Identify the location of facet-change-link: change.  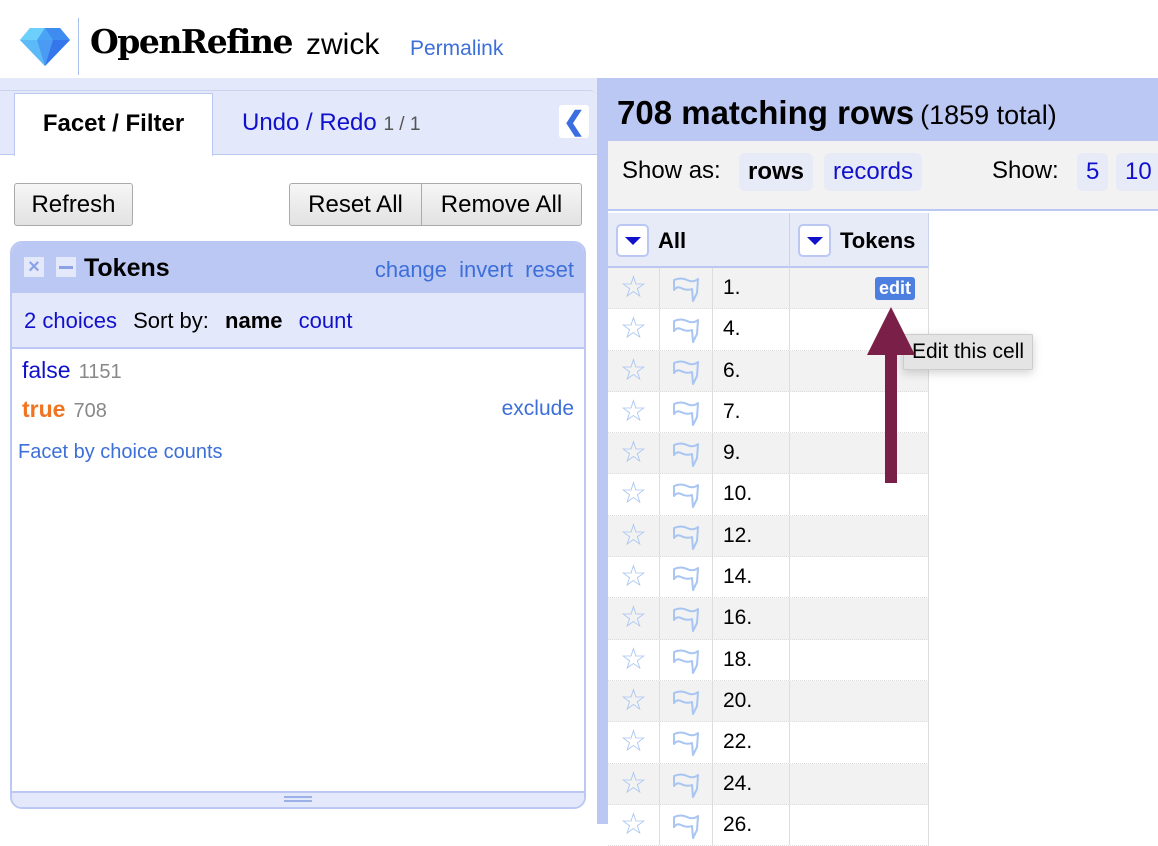
(411, 269).